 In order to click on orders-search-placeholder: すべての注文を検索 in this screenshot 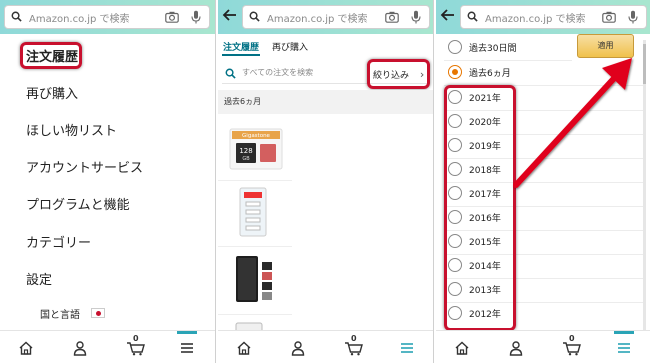, I will do `click(278, 72)`.